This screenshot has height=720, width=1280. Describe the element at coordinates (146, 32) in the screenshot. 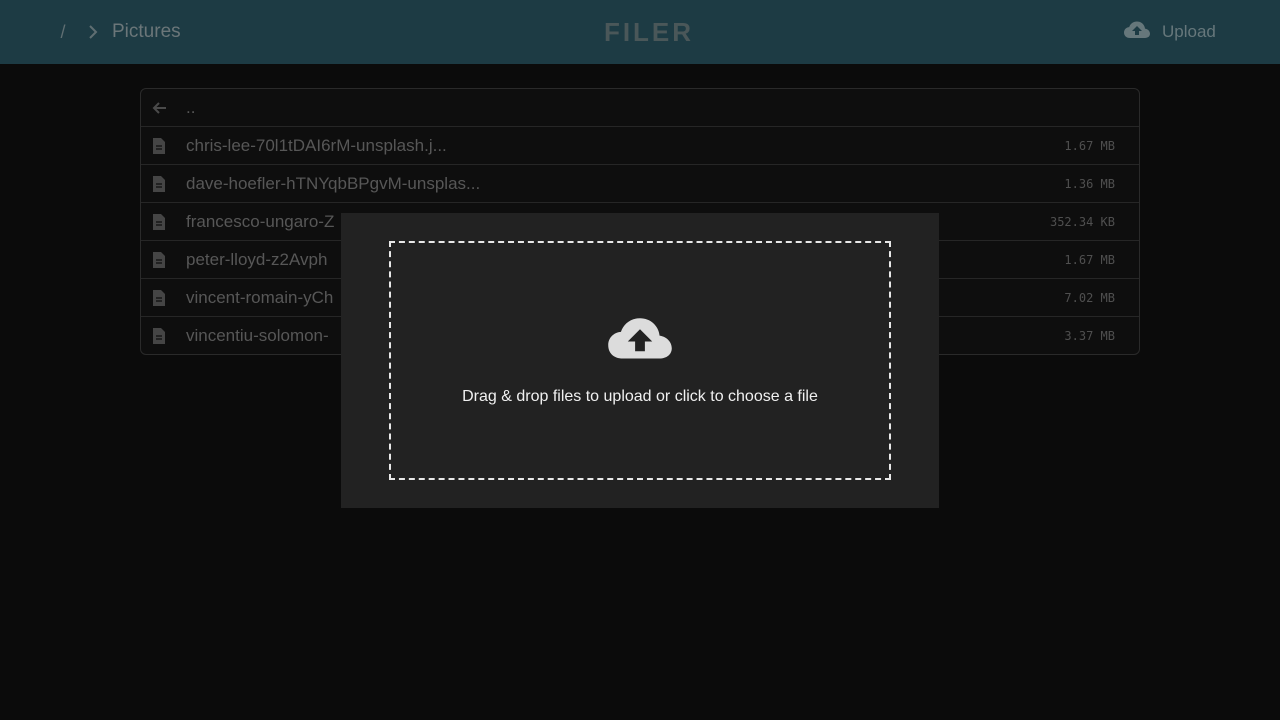

I see `breadcrumb-current: Pictures` at that location.